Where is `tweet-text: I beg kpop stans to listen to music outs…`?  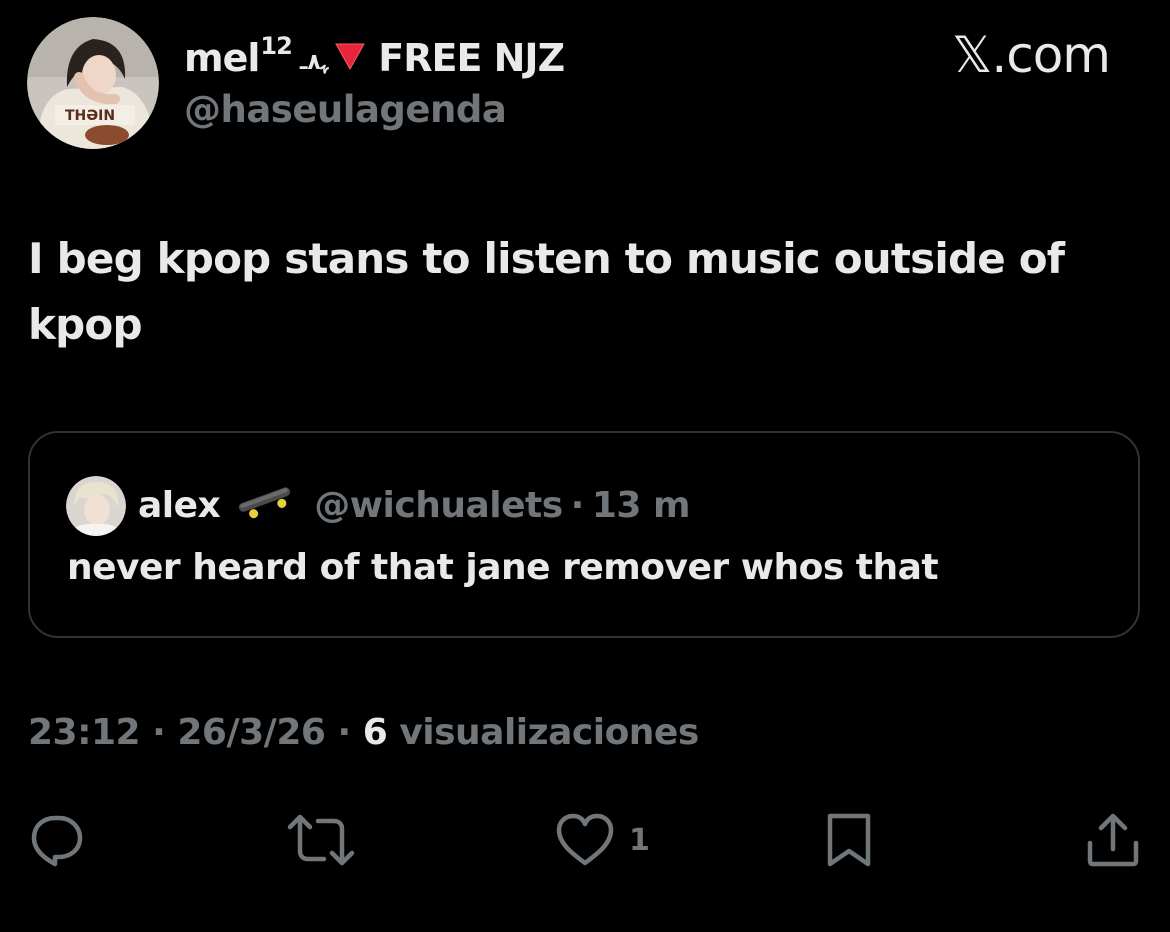 tweet-text: I beg kpop stans to listen to music outs… is located at coordinates (546, 291).